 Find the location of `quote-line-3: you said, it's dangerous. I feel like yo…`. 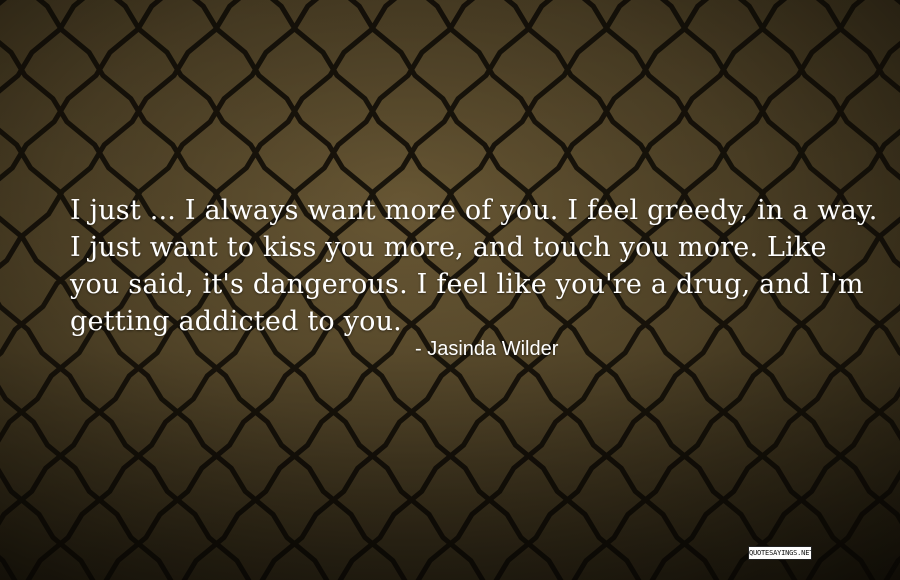

quote-line-3: you said, it's dangerous. I feel like yo… is located at coordinates (467, 284).